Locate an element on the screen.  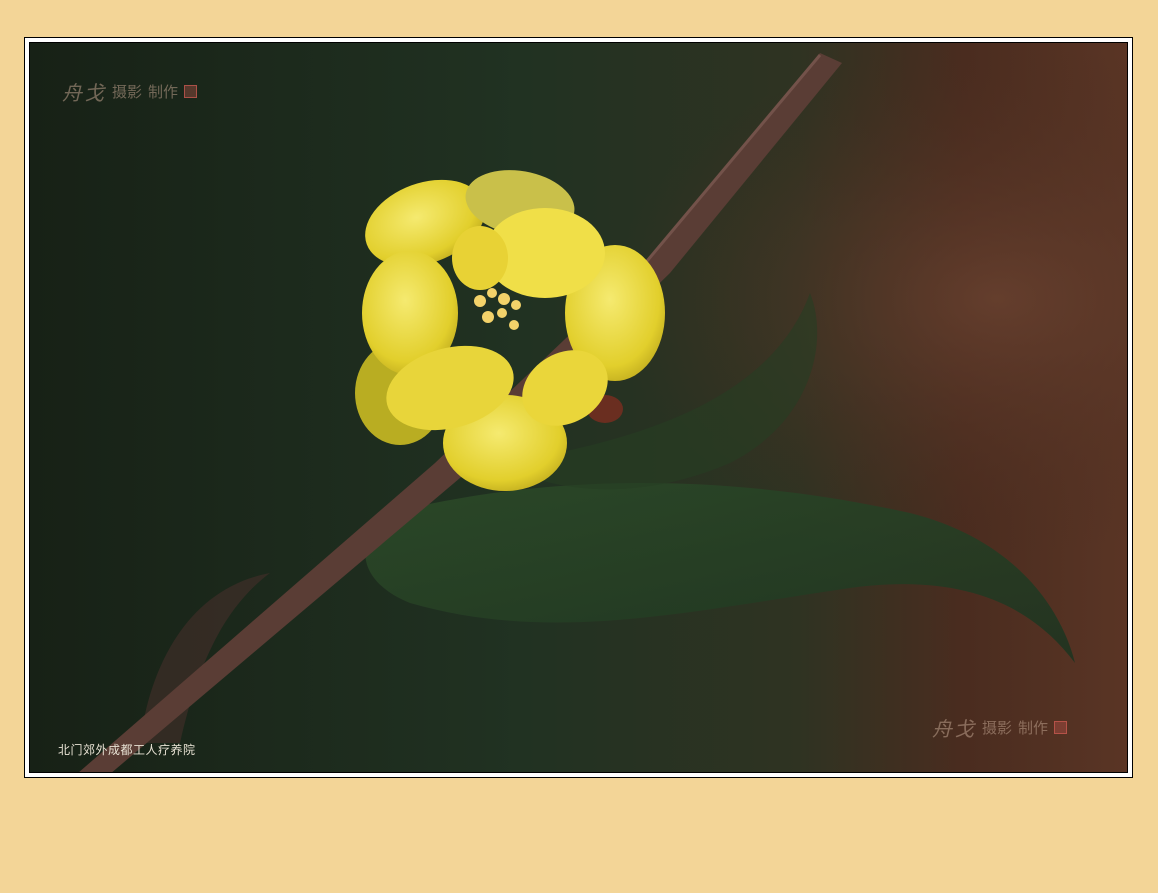
watermark-top: 舟戈 摄影 制作 is located at coordinates (130, 91).